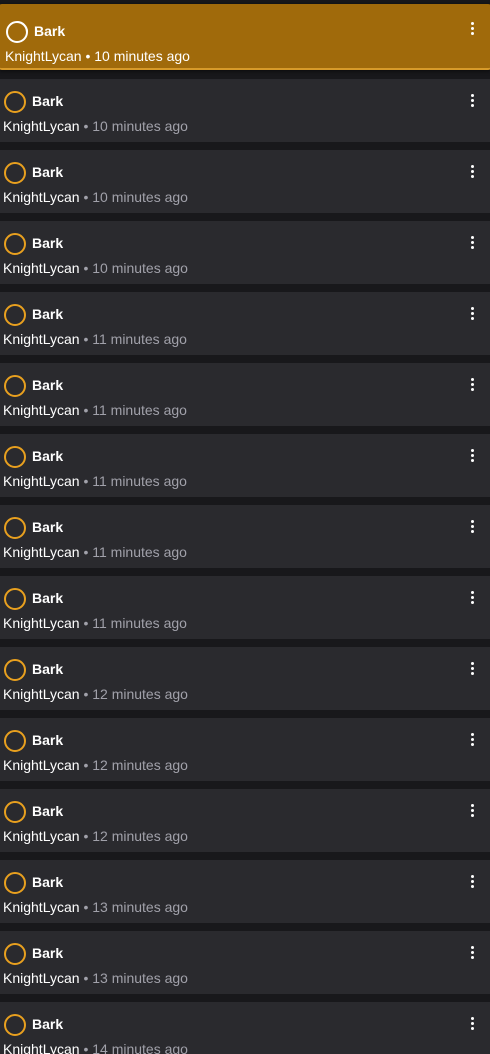  What do you see at coordinates (140, 1047) in the screenshot?
I see `item-time: 14 minutes ago` at bounding box center [140, 1047].